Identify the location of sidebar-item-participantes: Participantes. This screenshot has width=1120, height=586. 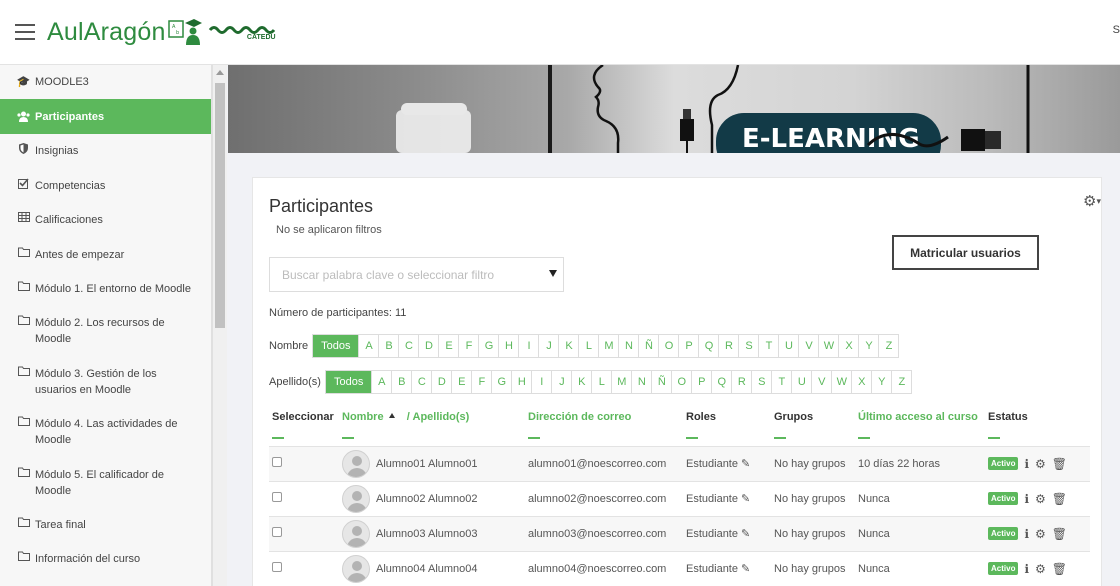
(105, 116).